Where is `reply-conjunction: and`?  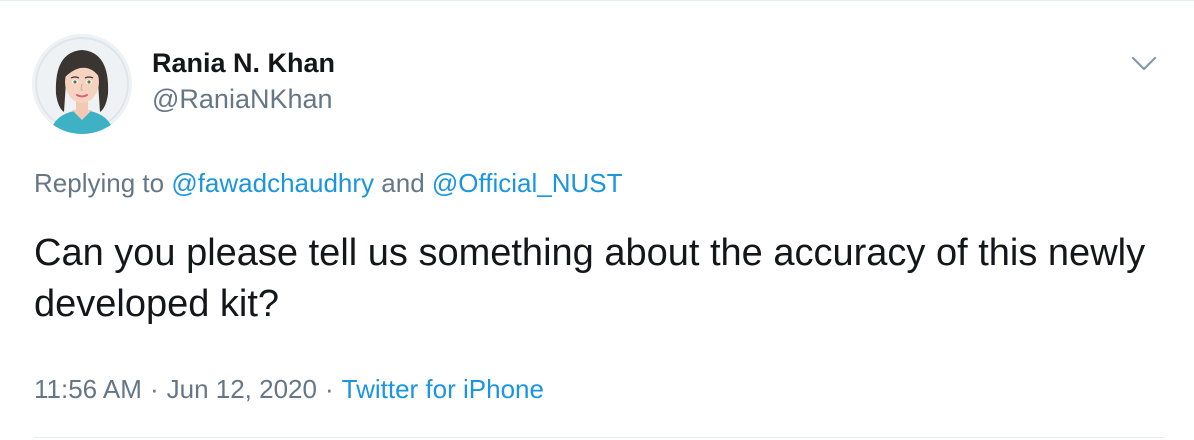
reply-conjunction: and is located at coordinates (403, 183).